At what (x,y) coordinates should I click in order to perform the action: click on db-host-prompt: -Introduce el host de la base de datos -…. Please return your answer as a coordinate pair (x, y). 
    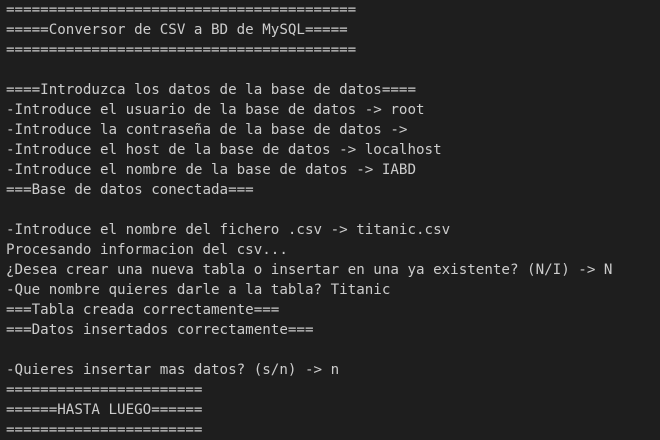
    Looking at the image, I should click on (224, 150).